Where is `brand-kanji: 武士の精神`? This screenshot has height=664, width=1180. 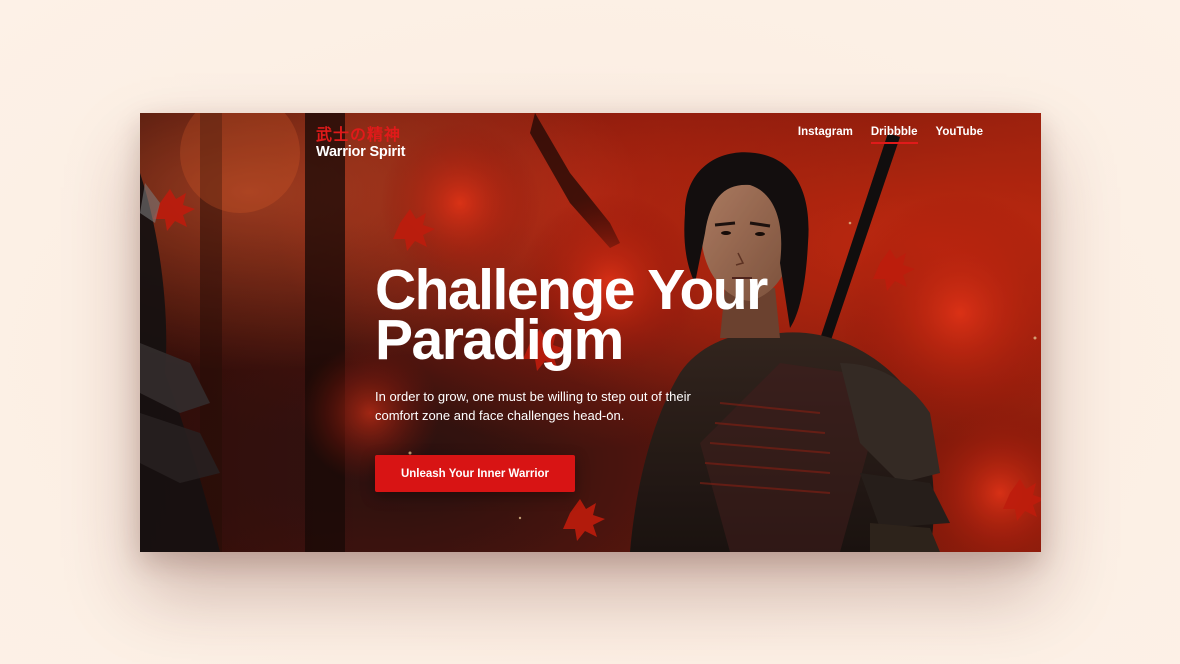
brand-kanji: 武士の精神 is located at coordinates (359, 134).